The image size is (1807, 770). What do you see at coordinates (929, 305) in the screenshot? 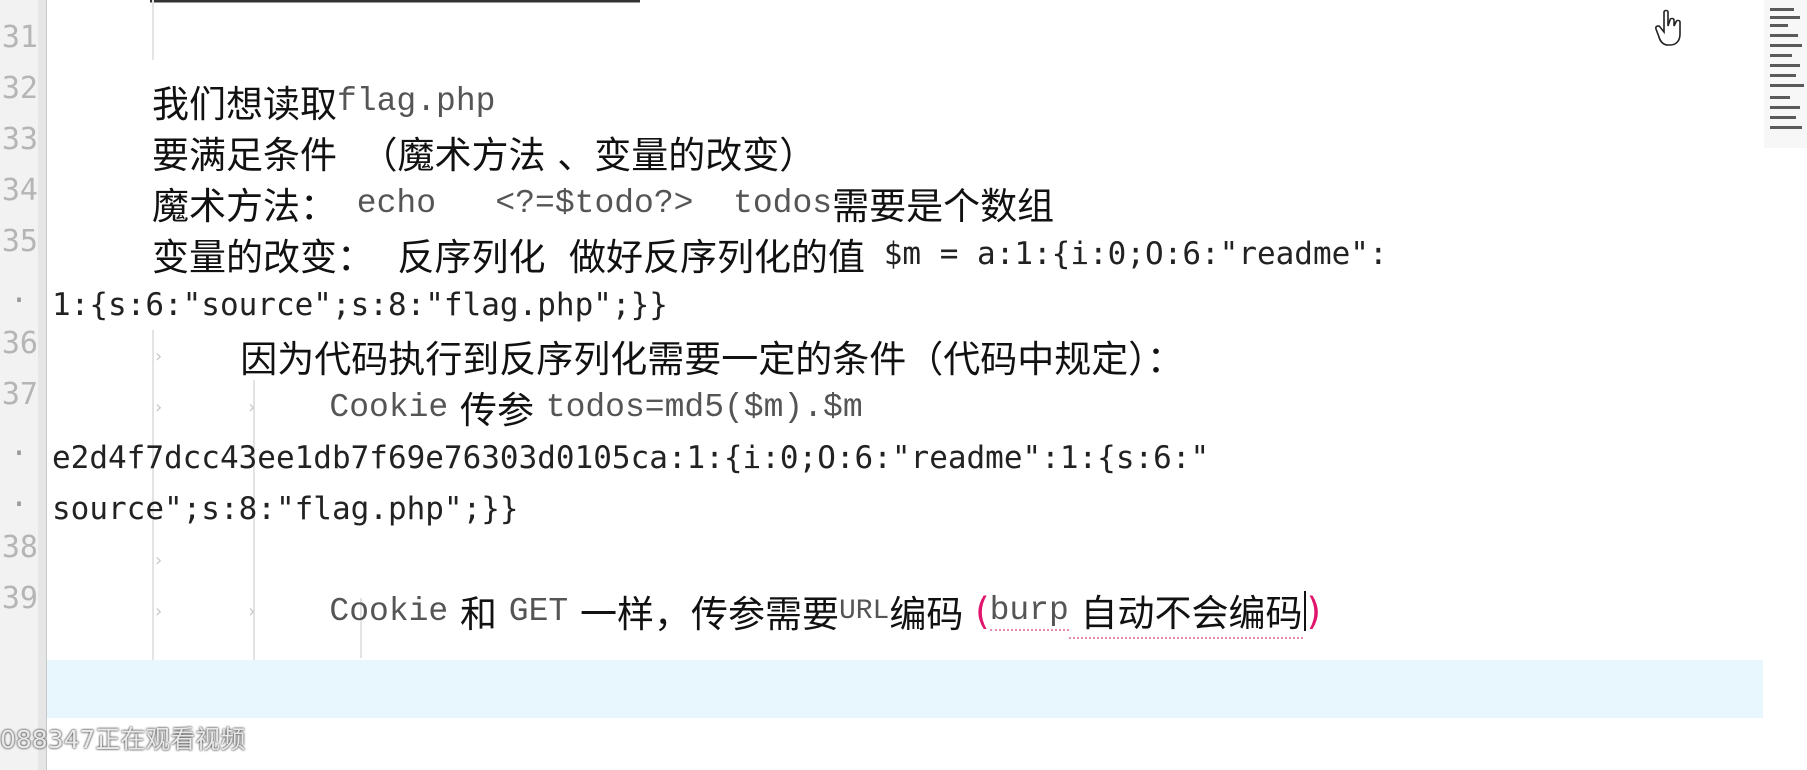
I see `code-line-35-wrap: 1:{s:6:"source";s:8:"flag.php";}}` at bounding box center [929, 305].